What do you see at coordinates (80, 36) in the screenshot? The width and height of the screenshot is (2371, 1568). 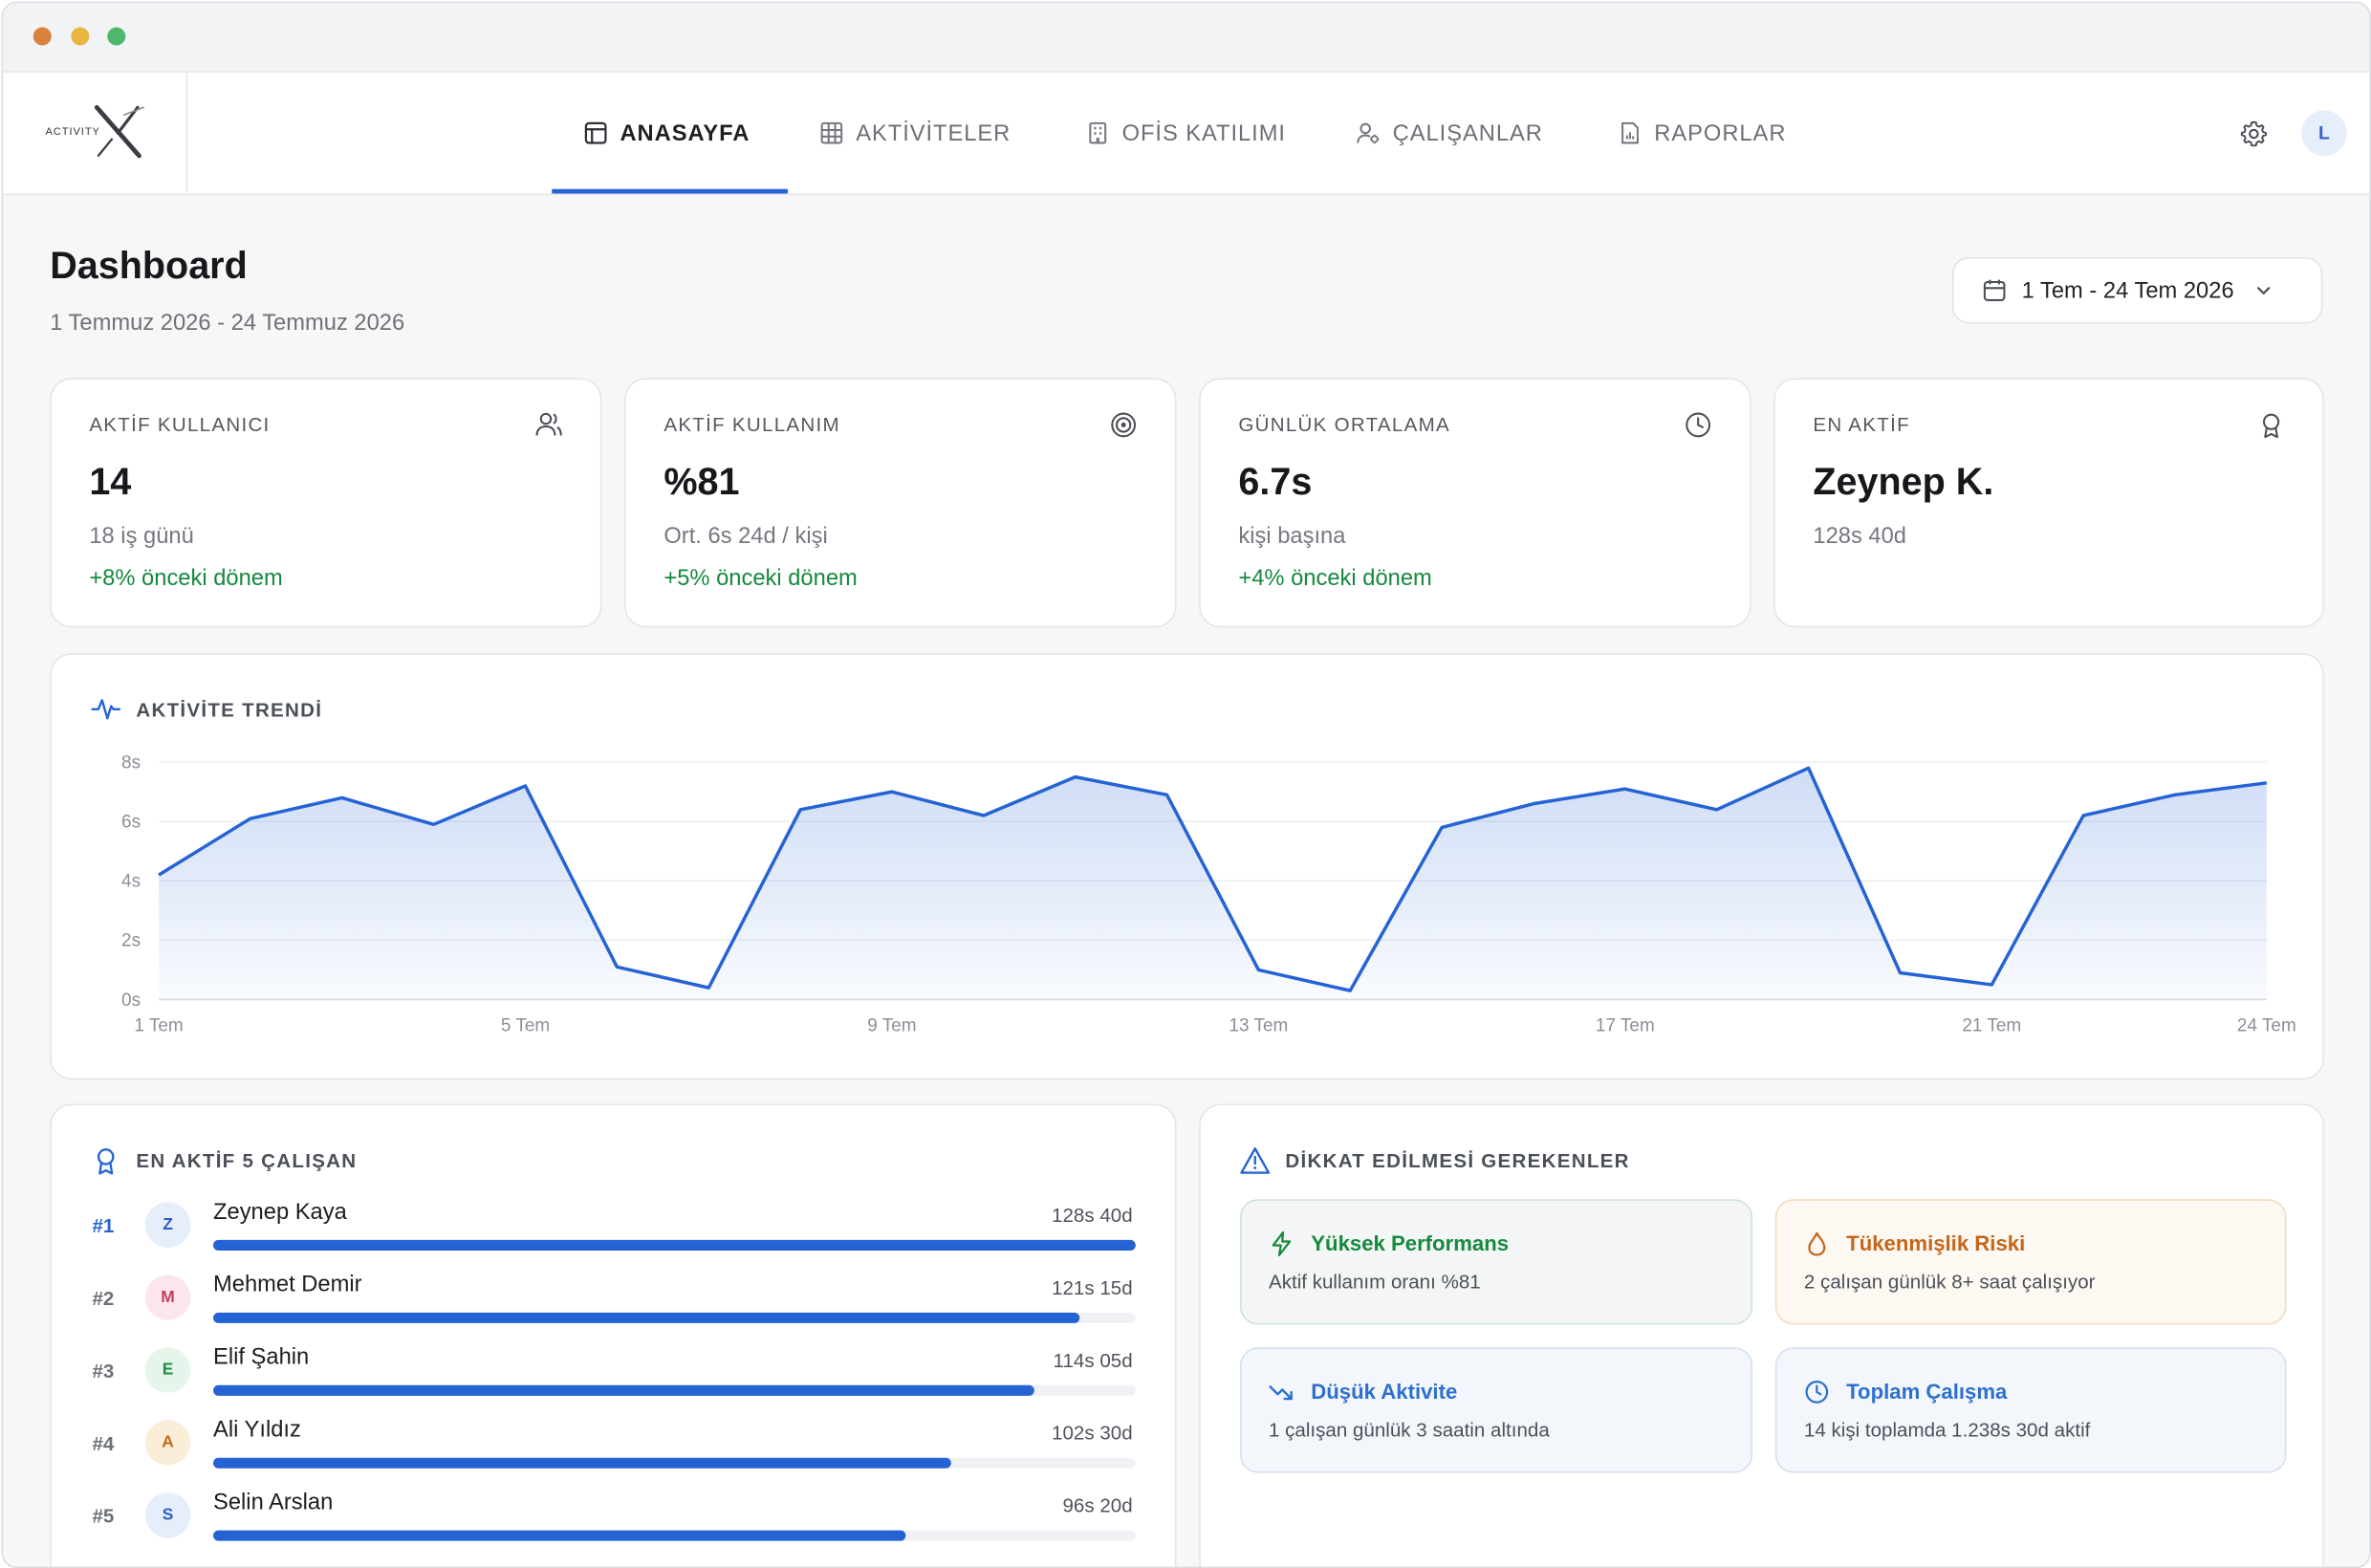 I see `minimize-window-button` at bounding box center [80, 36].